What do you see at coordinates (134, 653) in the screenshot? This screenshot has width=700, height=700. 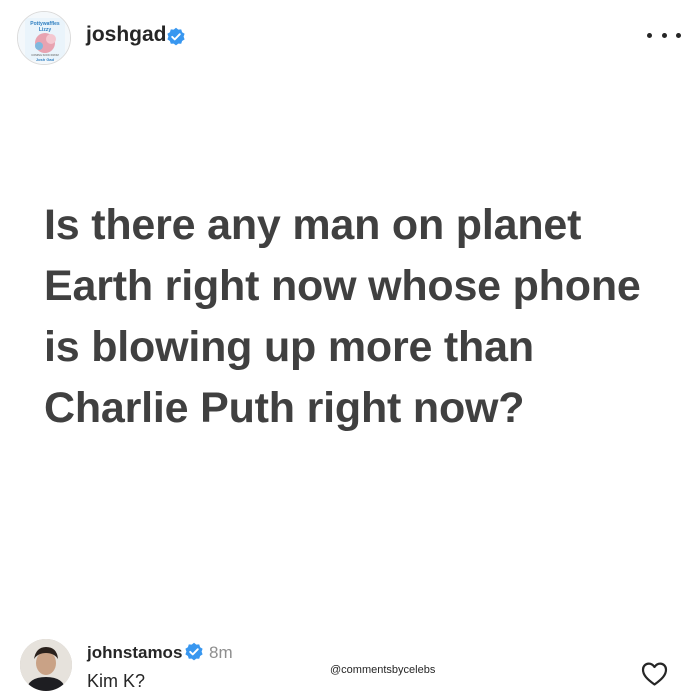 I see `commenter-username: johnstamos` at bounding box center [134, 653].